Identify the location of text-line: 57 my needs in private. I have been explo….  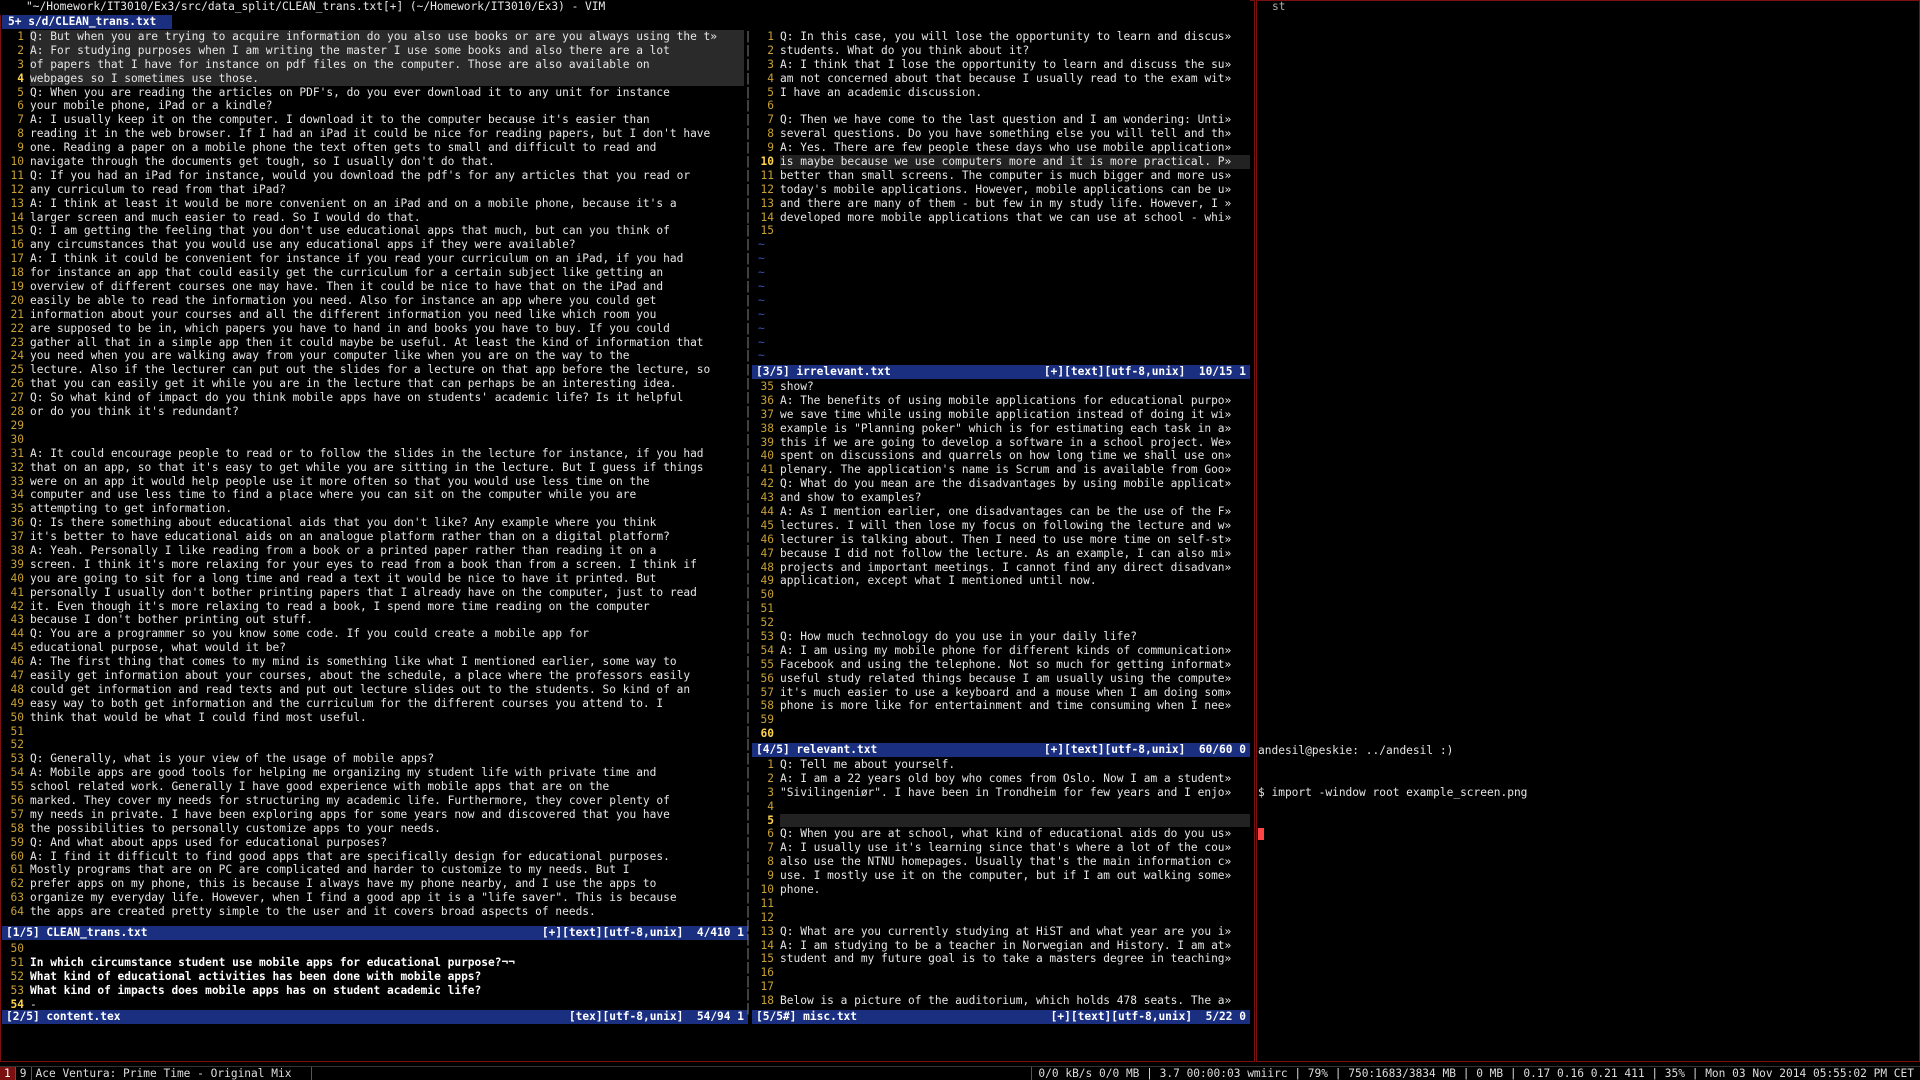
(373, 815).